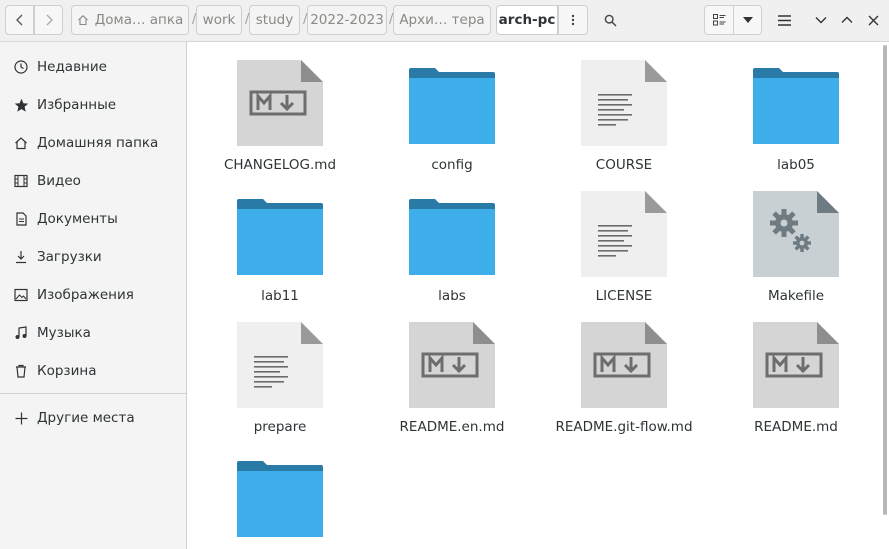 The image size is (889, 549). Describe the element at coordinates (72, 67) in the screenshot. I see `sidebar-item-label: Недавние` at that location.